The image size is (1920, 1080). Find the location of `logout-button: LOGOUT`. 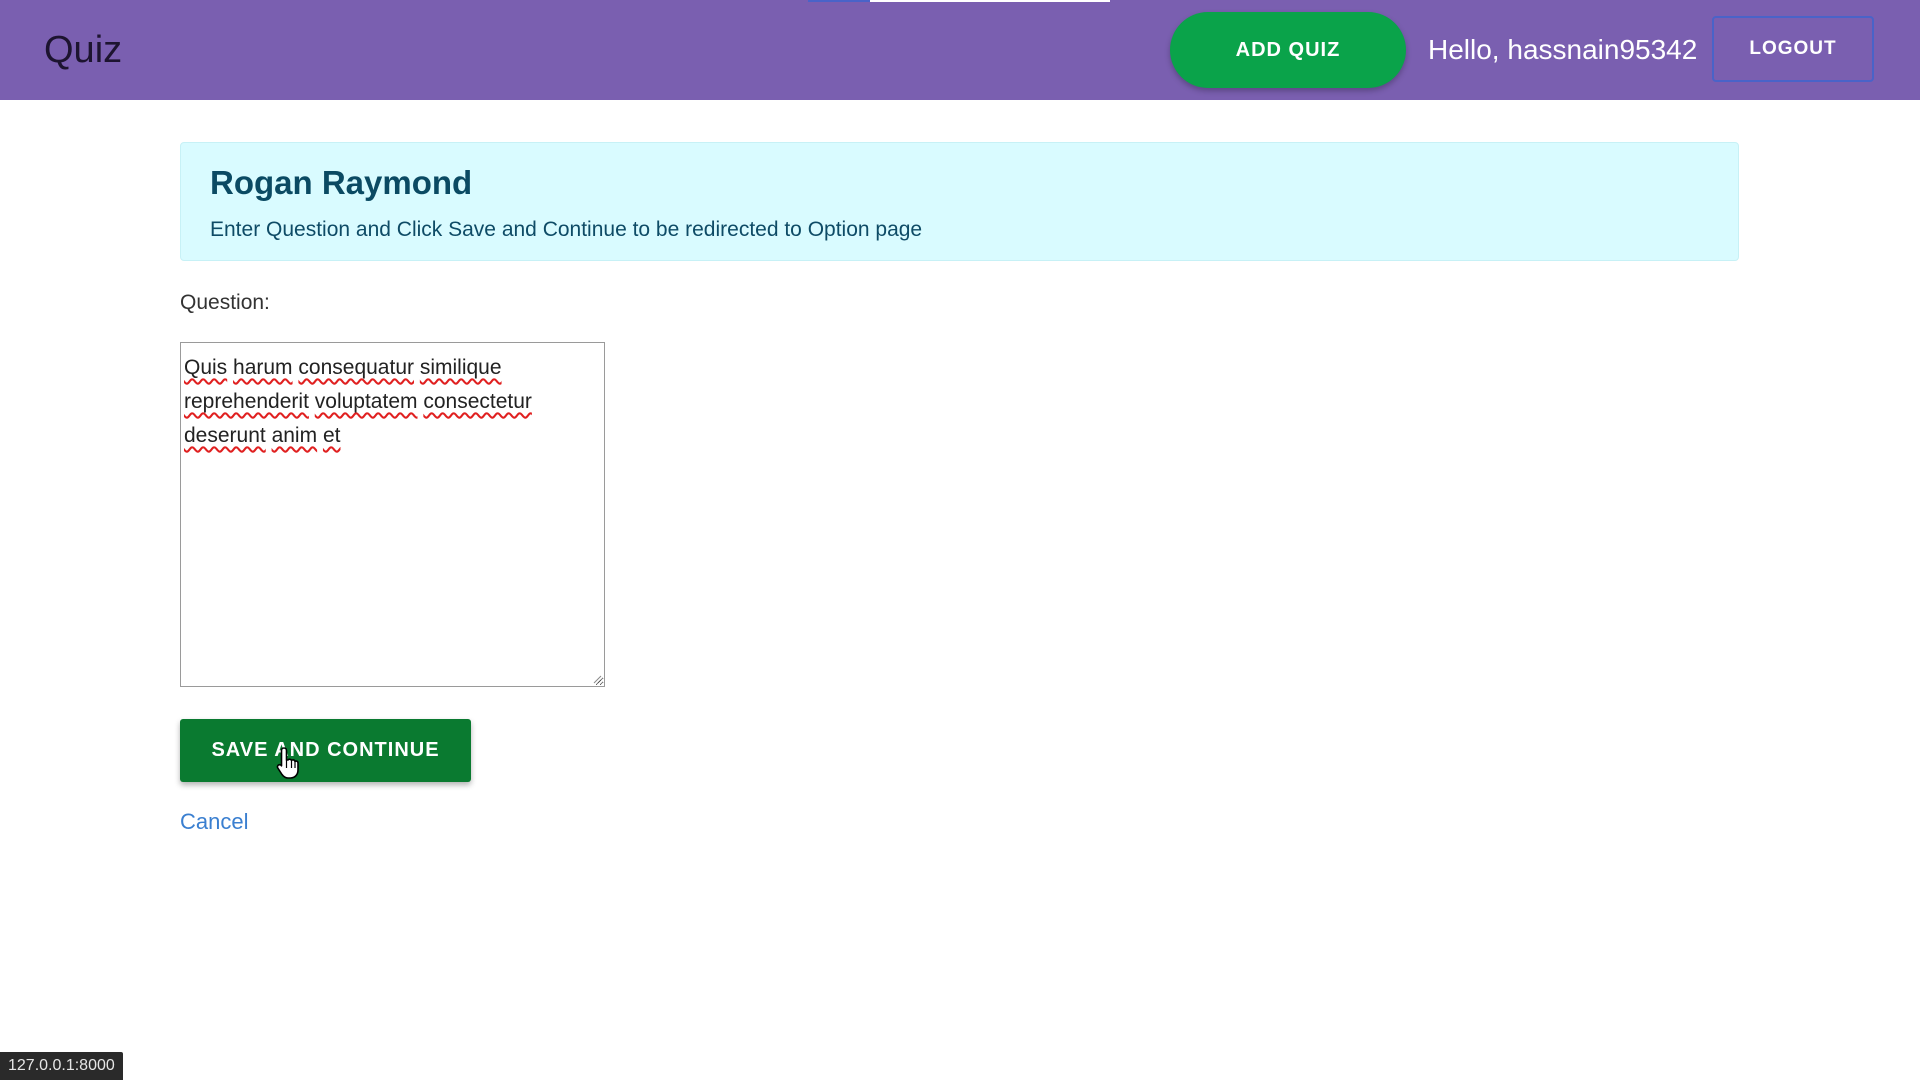

logout-button: LOGOUT is located at coordinates (1793, 49).